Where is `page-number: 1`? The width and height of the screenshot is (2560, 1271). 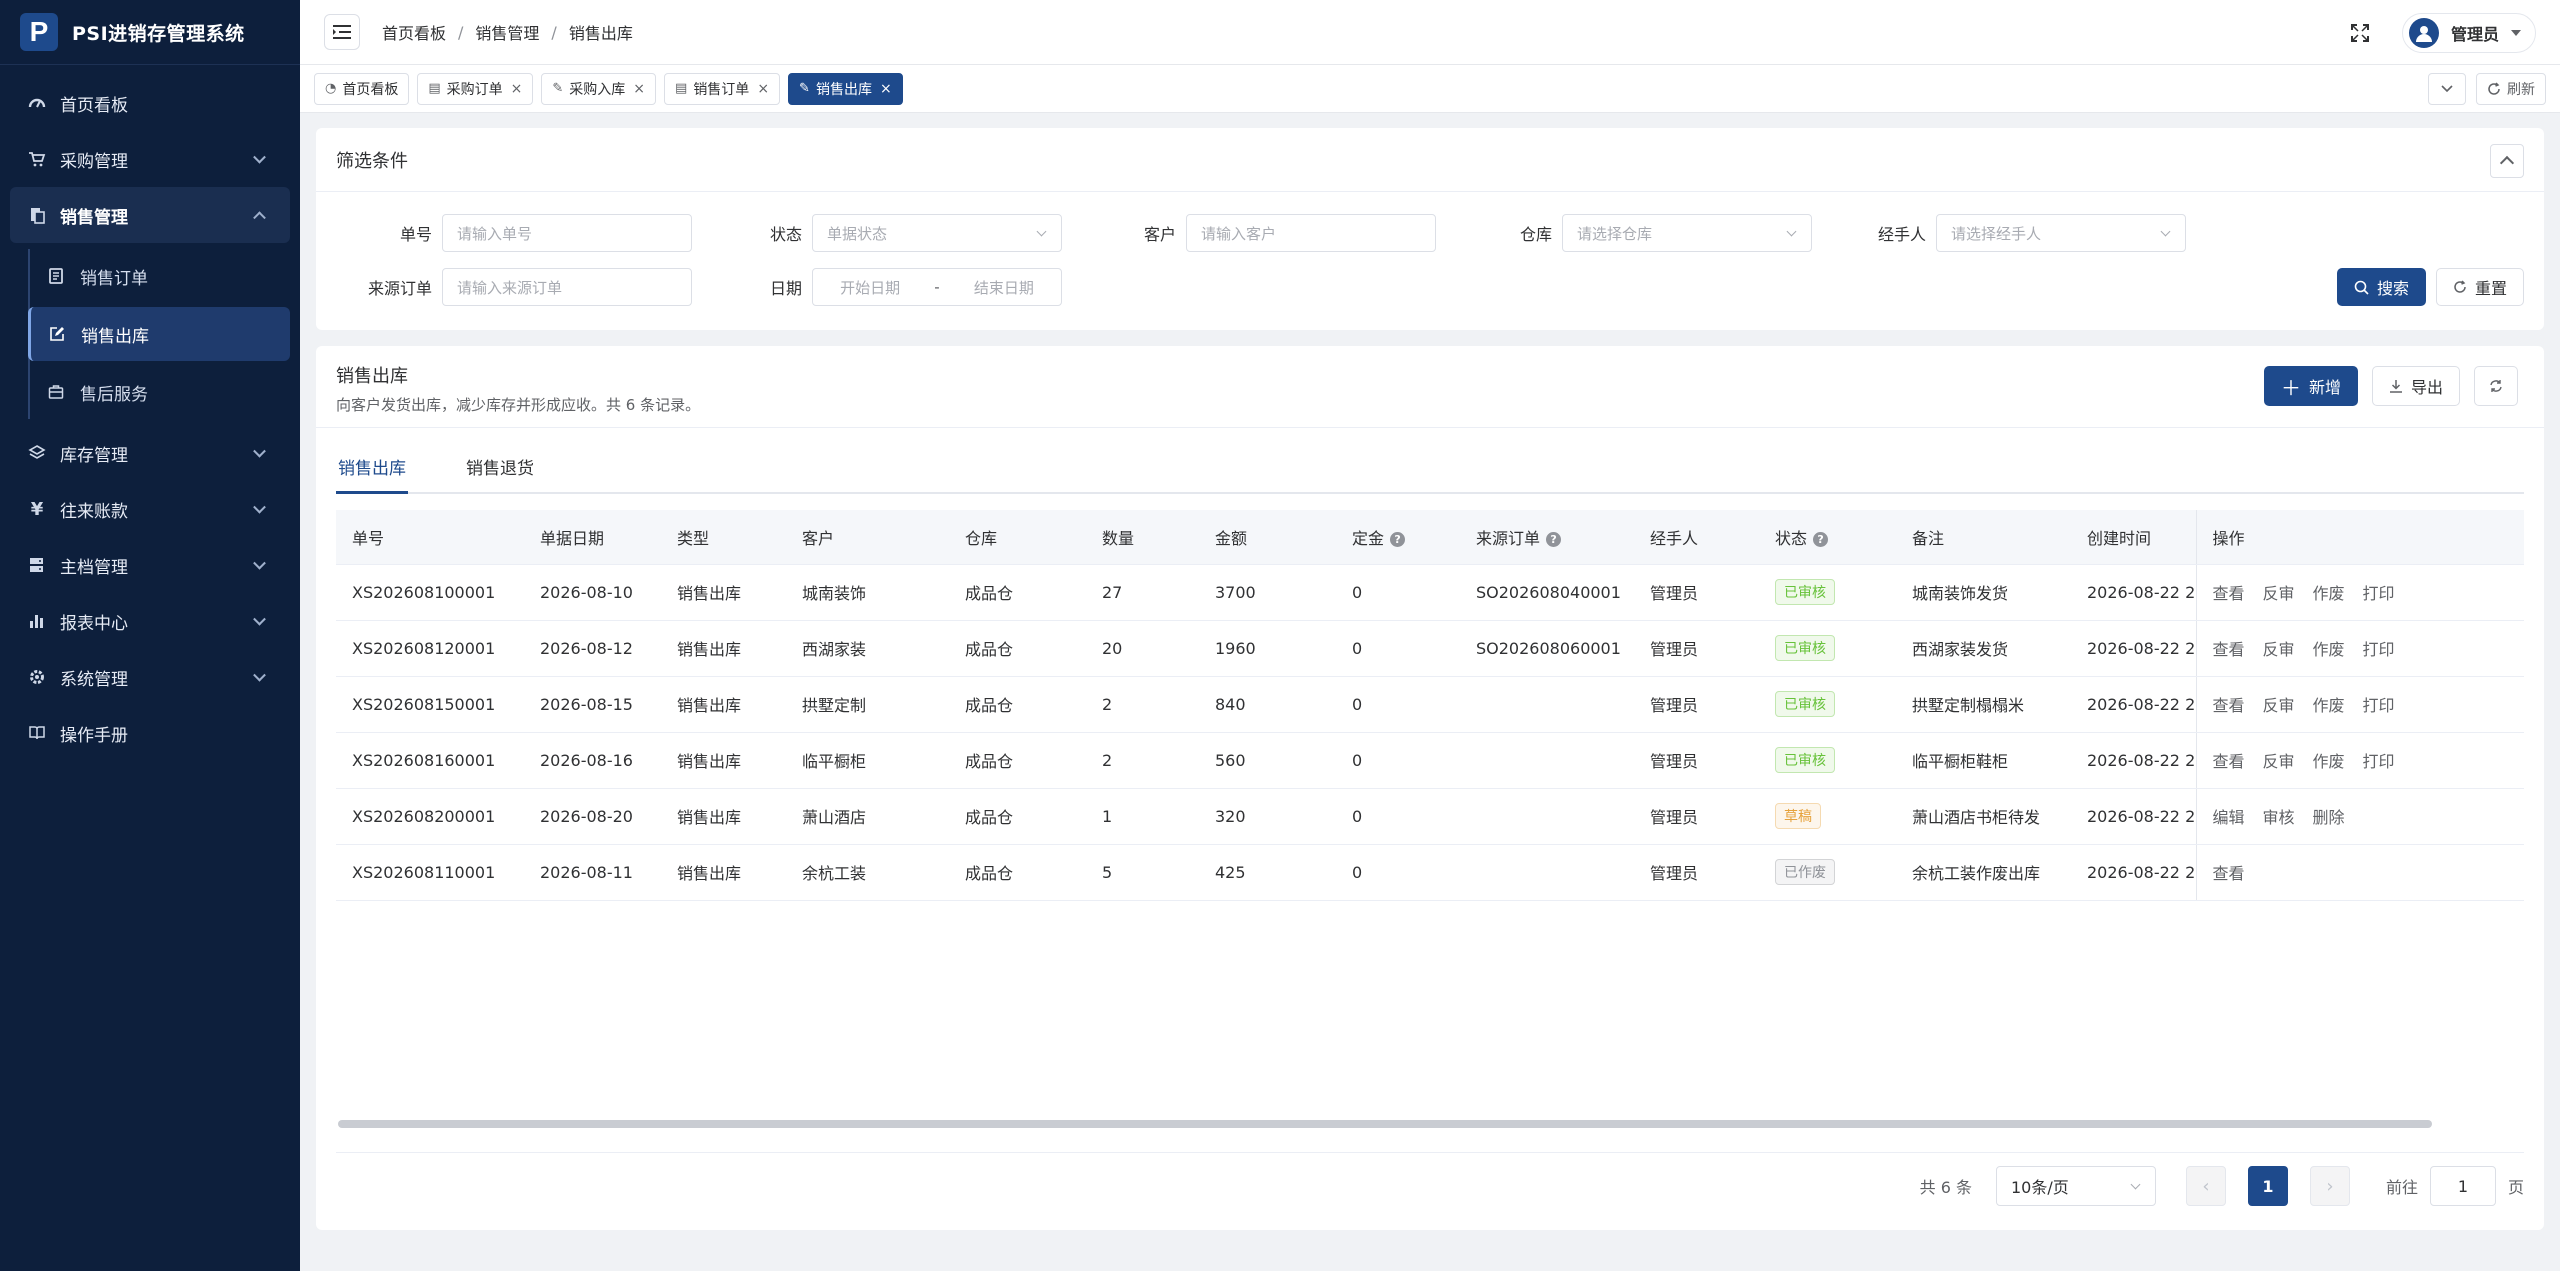
page-number: 1 is located at coordinates (2267, 1186).